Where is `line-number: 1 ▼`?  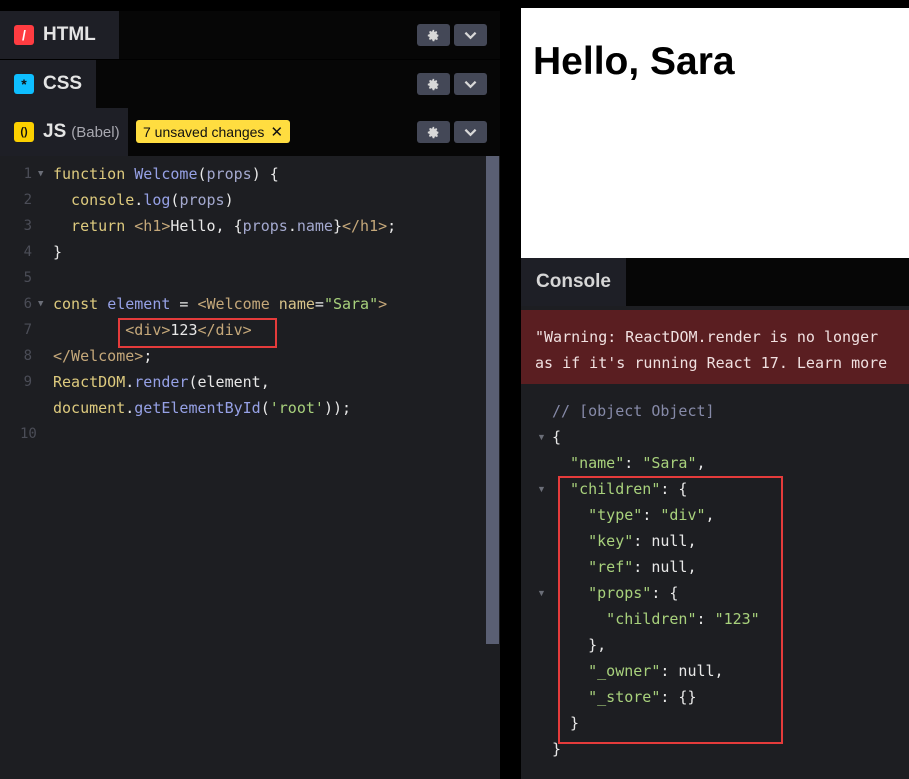
line-number: 1 ▼ is located at coordinates (24, 174).